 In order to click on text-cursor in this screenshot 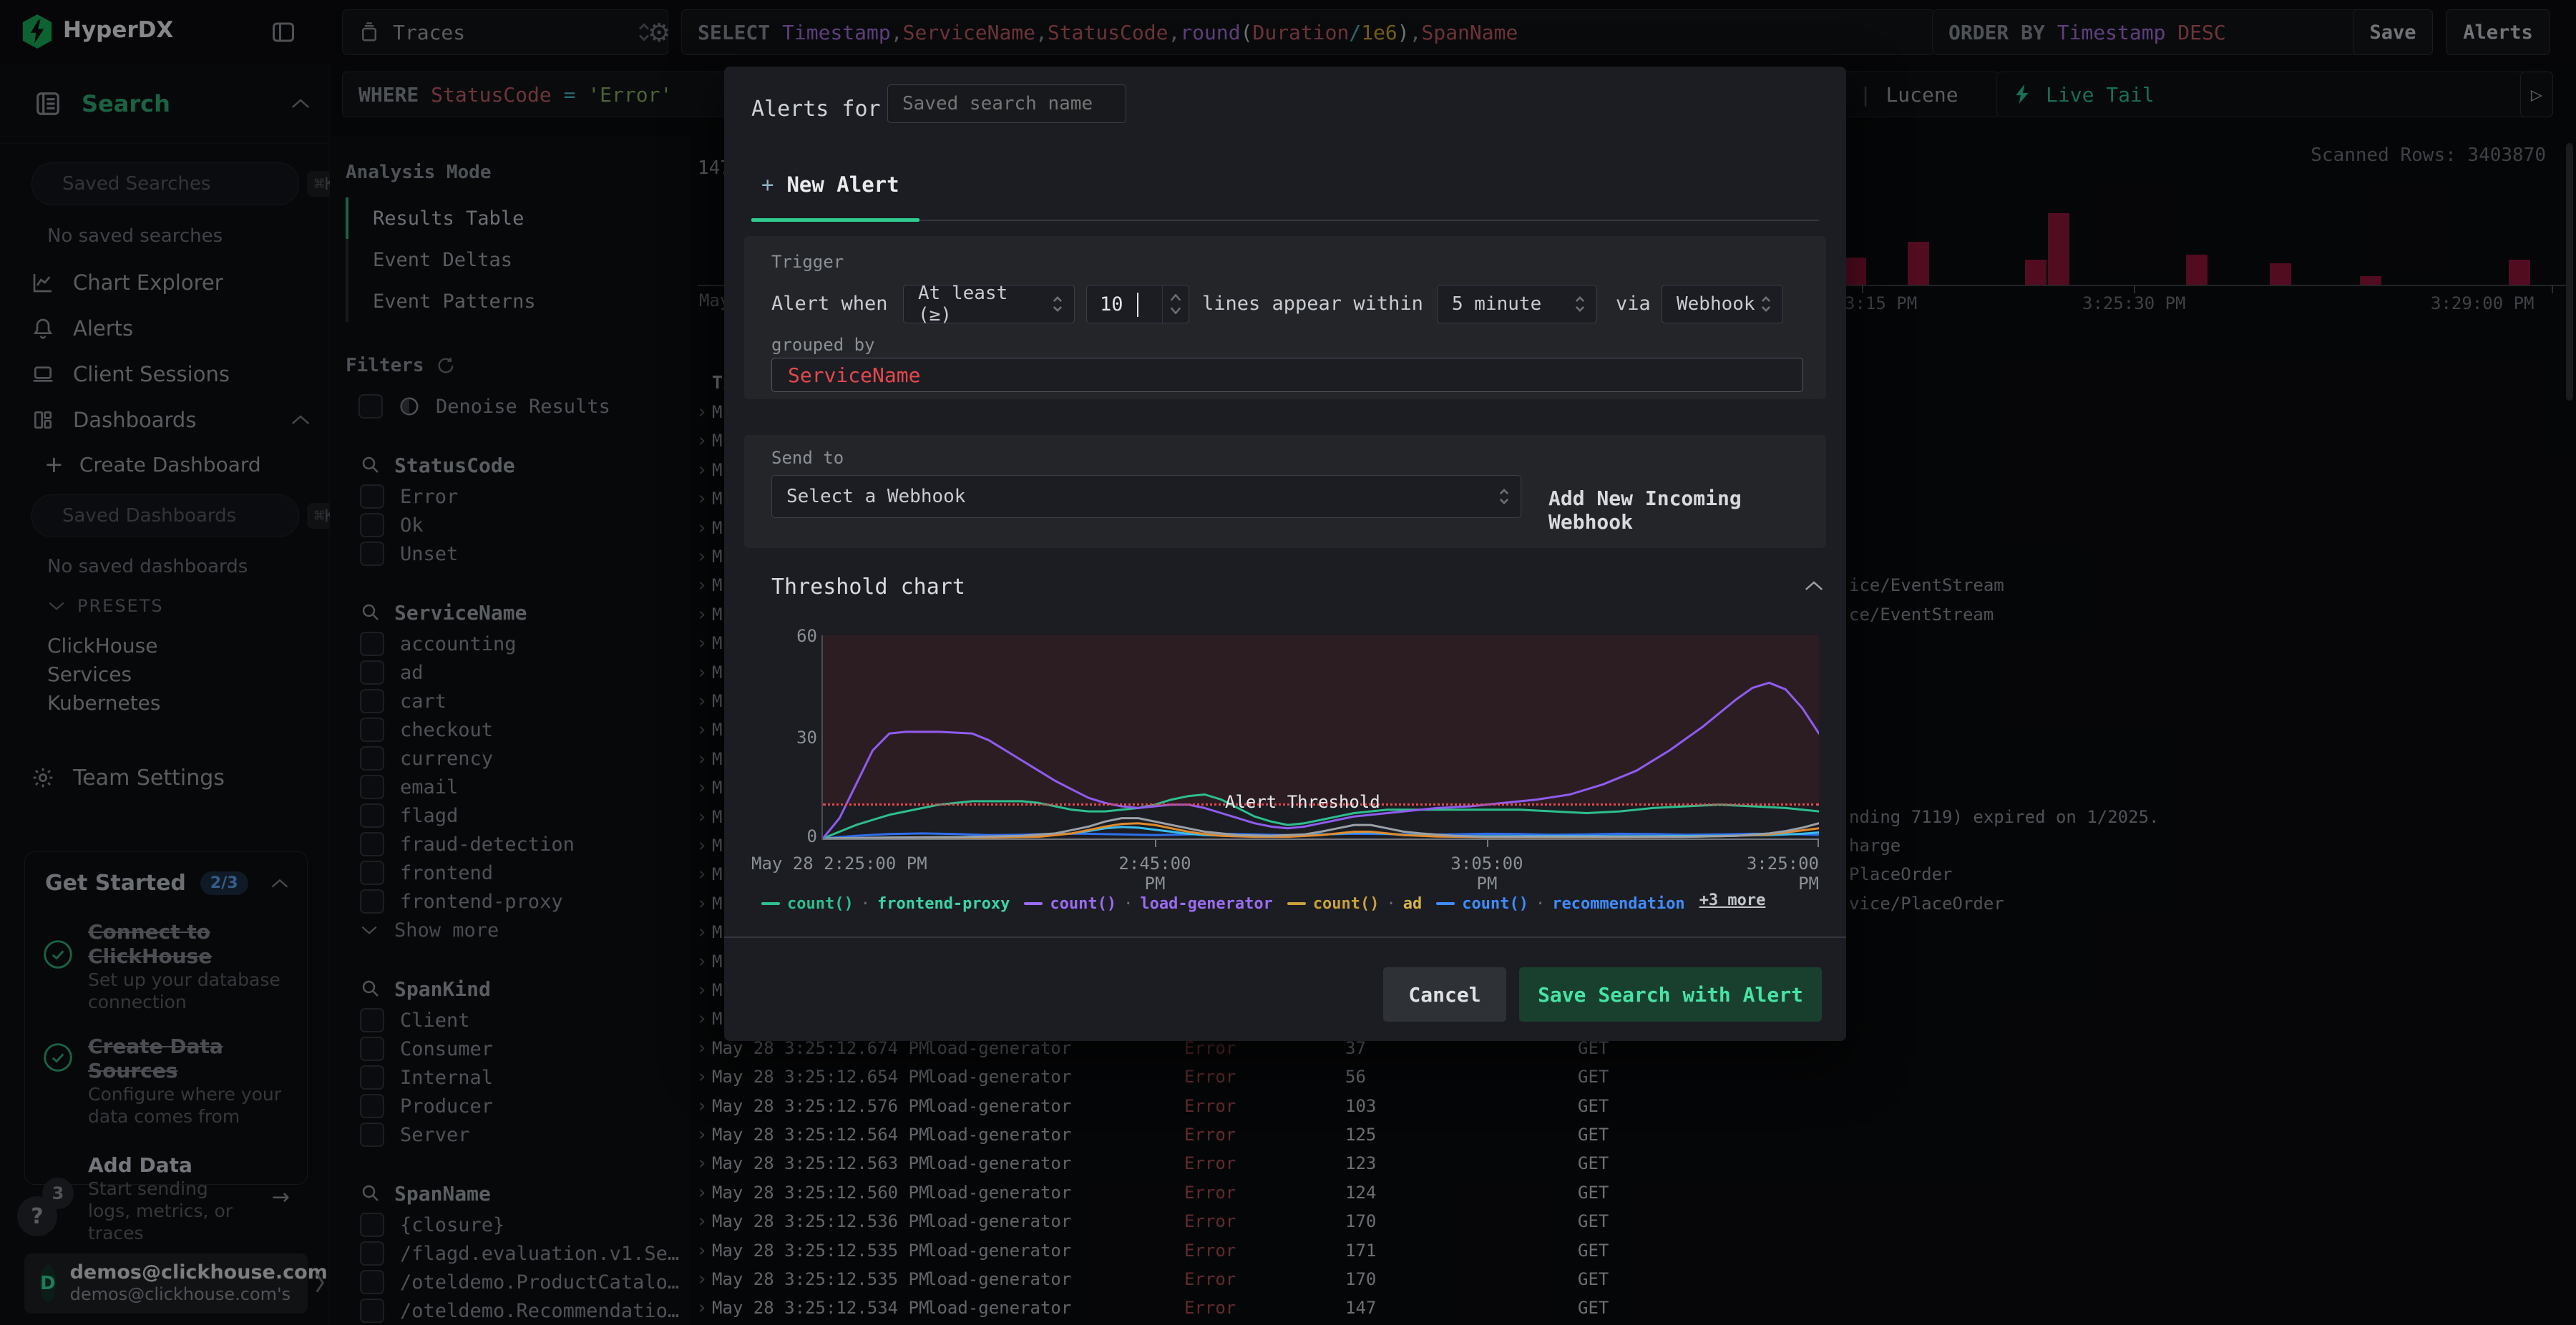, I will do `click(1137, 305)`.